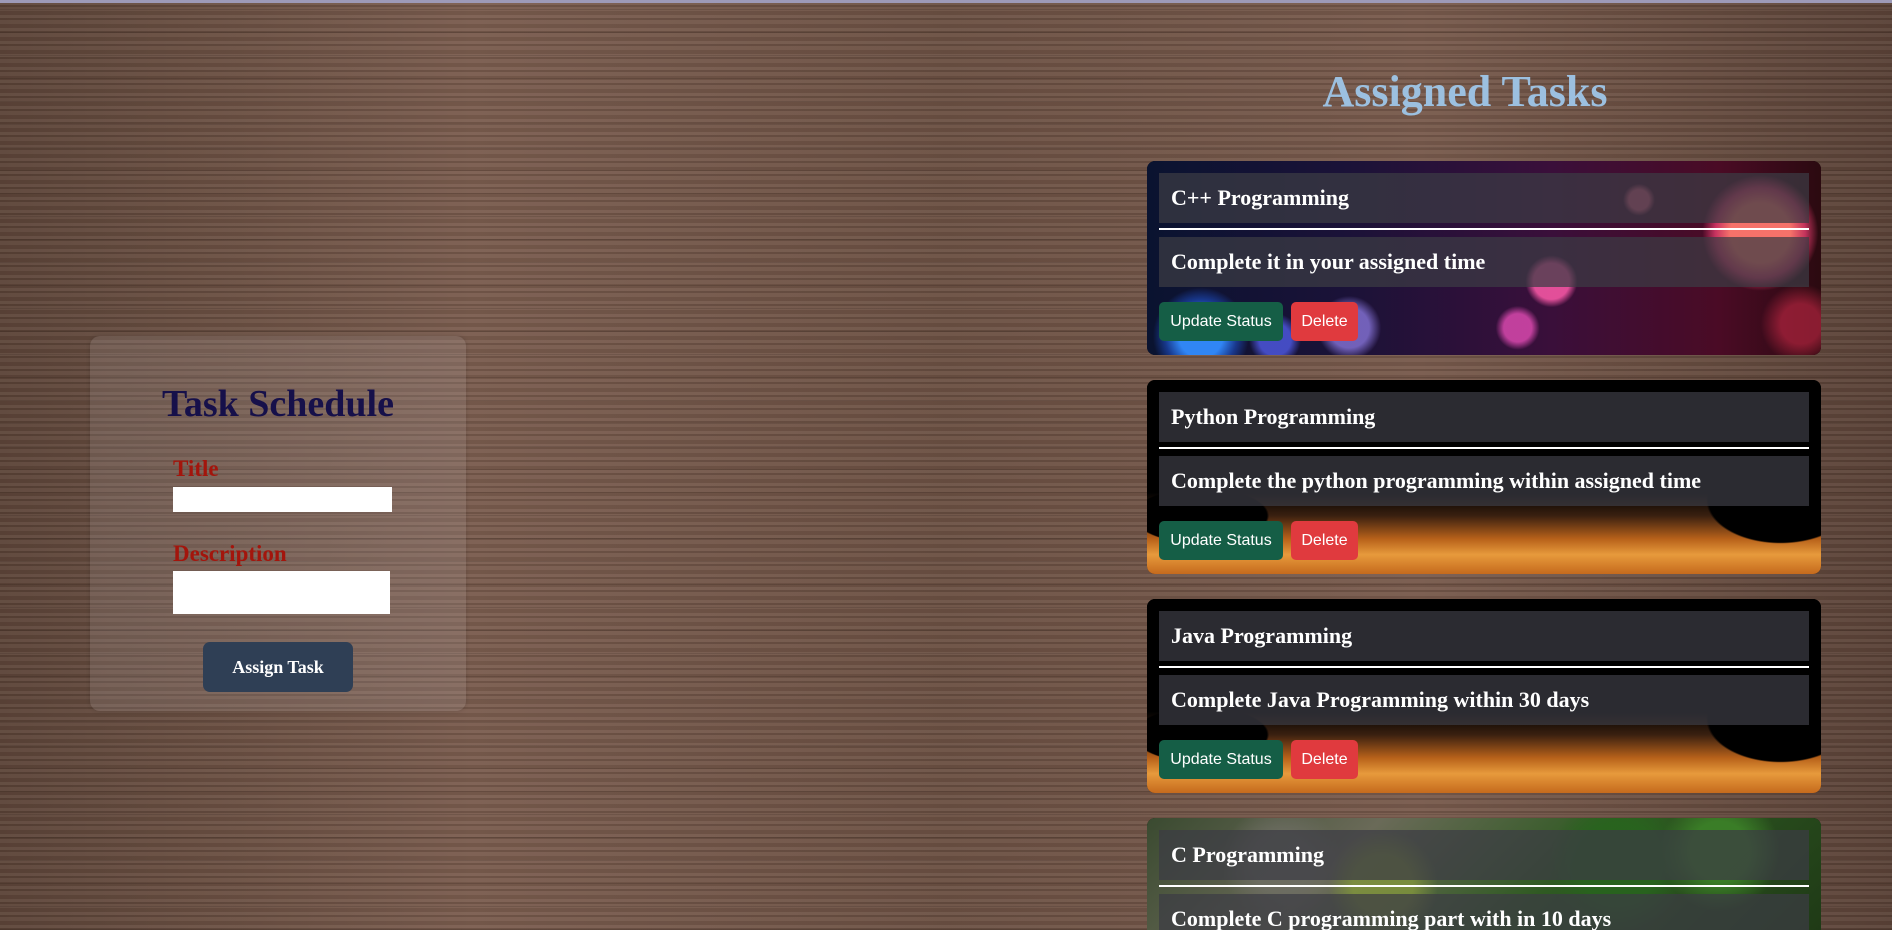 This screenshot has height=930, width=1892. What do you see at coordinates (230, 553) in the screenshot?
I see `description-label: Description` at bounding box center [230, 553].